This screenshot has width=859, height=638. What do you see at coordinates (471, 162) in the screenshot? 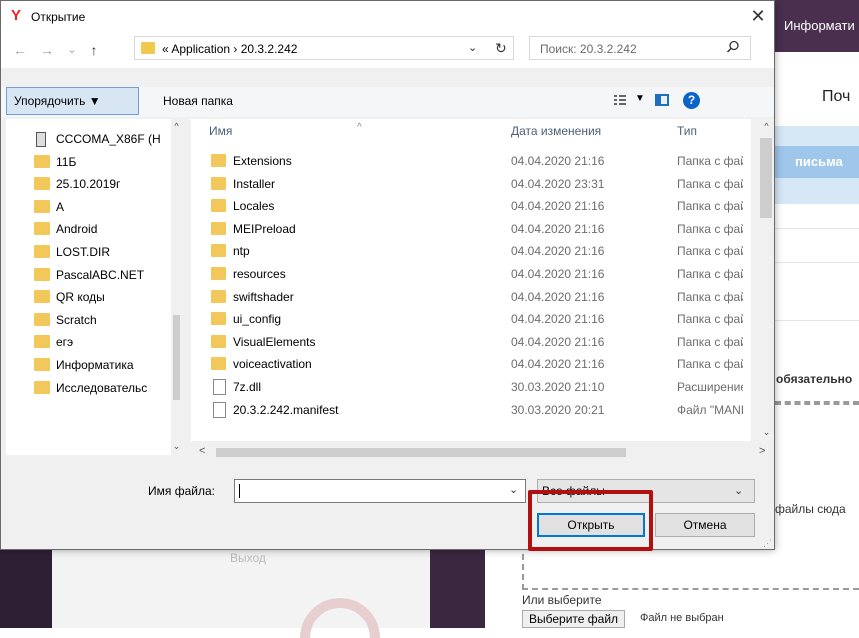
I see `file-row: Extensions 04.04.2020 21:16 Папка с фай` at bounding box center [471, 162].